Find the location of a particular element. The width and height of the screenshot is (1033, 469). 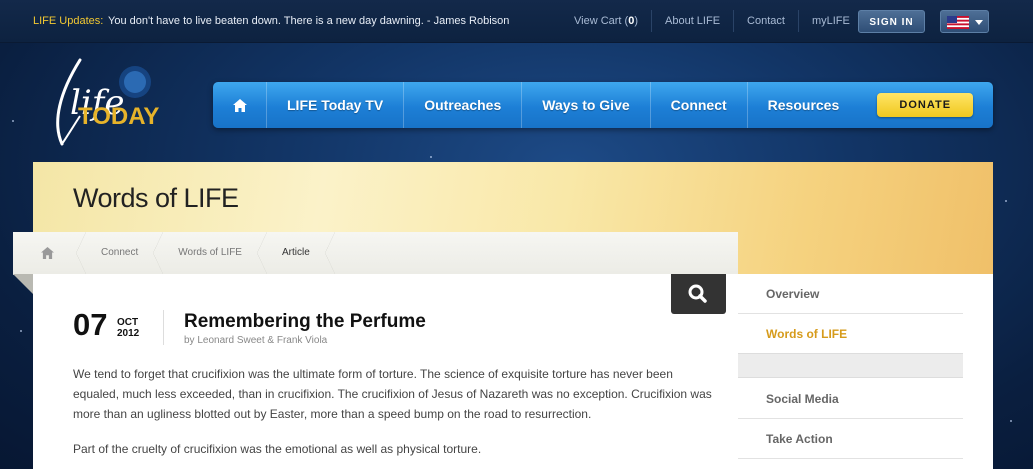

article-date-year: 2012 is located at coordinates (128, 333).